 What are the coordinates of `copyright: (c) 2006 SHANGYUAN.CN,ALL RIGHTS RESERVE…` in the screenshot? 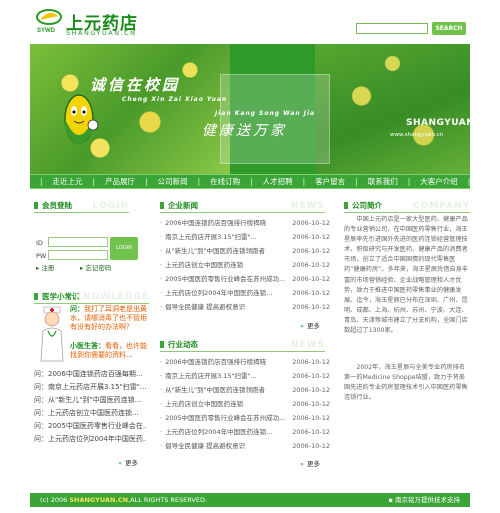 It's located at (124, 500).